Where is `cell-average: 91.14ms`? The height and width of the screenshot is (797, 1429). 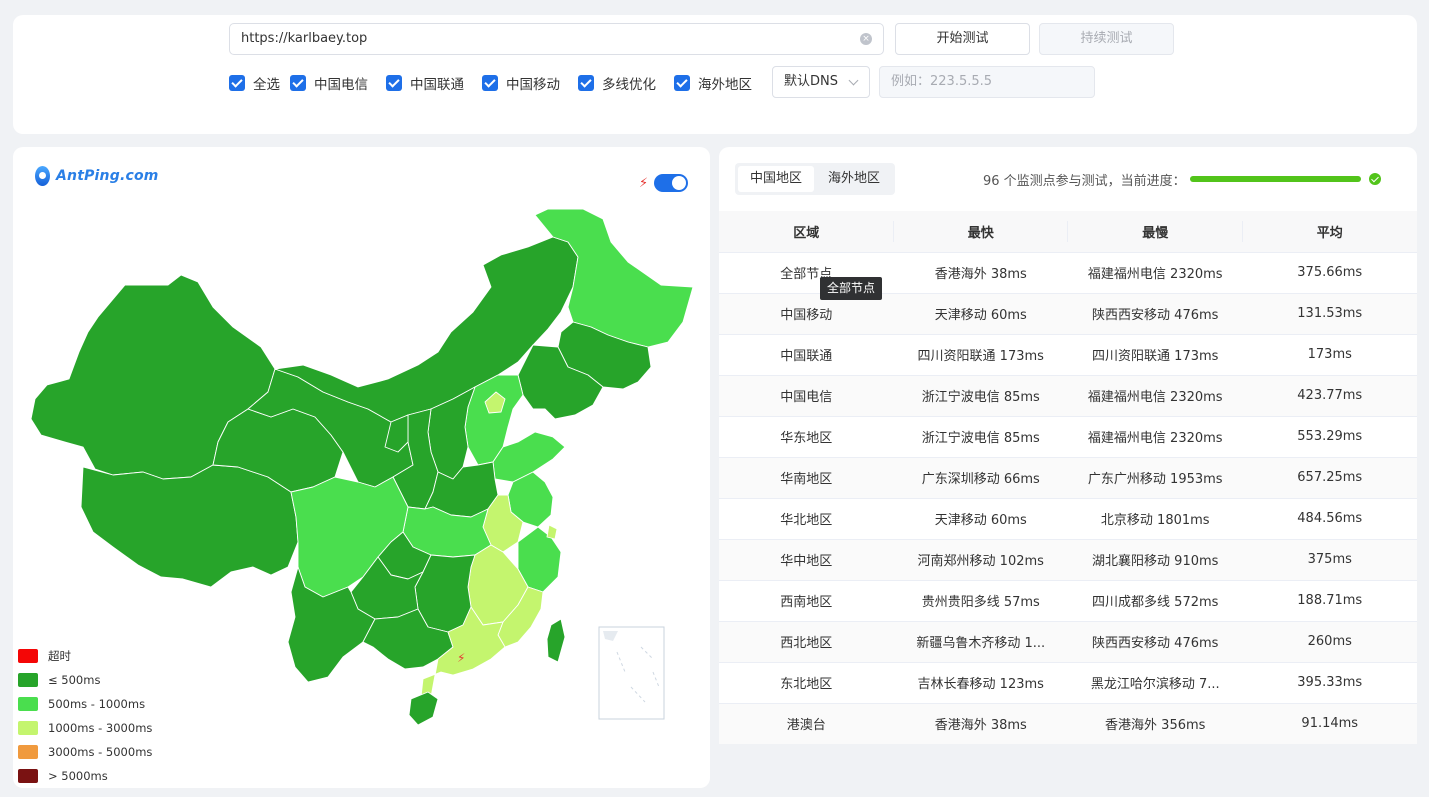 cell-average: 91.14ms is located at coordinates (1329, 723).